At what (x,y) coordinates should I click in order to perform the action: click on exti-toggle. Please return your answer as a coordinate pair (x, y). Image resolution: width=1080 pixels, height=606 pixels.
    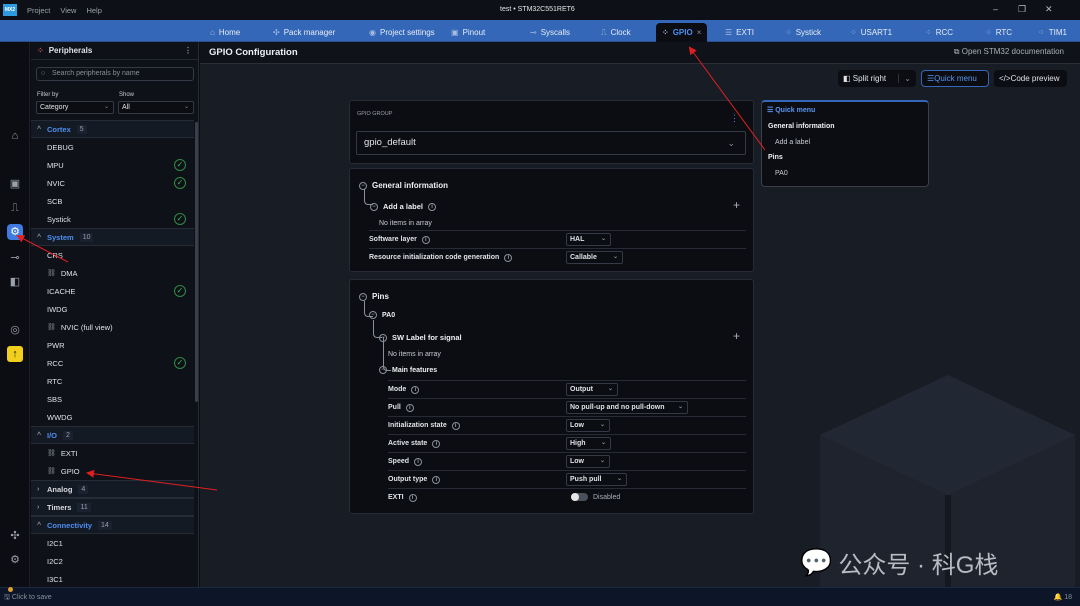
    Looking at the image, I should click on (579, 497).